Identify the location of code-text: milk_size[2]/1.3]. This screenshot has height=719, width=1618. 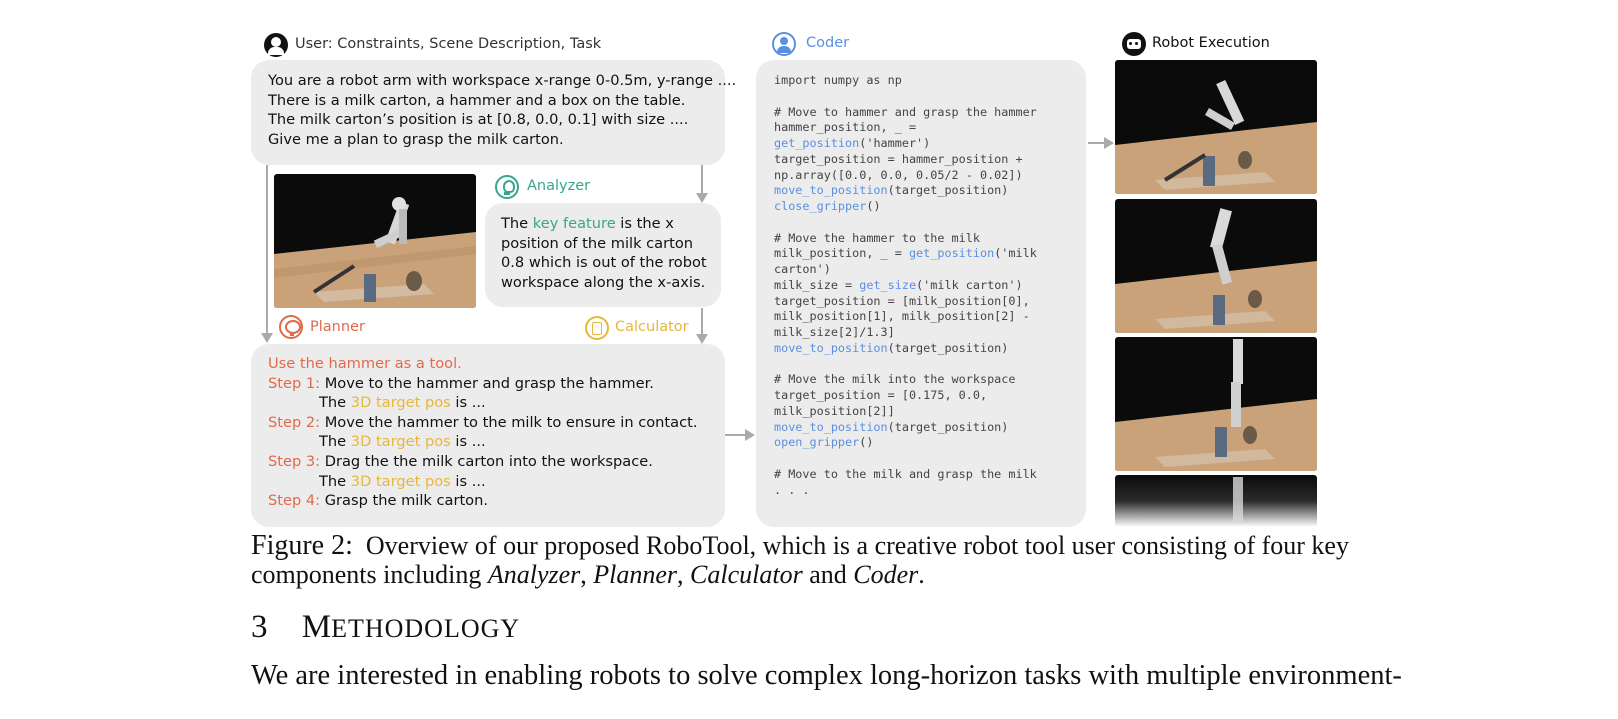
(834, 332).